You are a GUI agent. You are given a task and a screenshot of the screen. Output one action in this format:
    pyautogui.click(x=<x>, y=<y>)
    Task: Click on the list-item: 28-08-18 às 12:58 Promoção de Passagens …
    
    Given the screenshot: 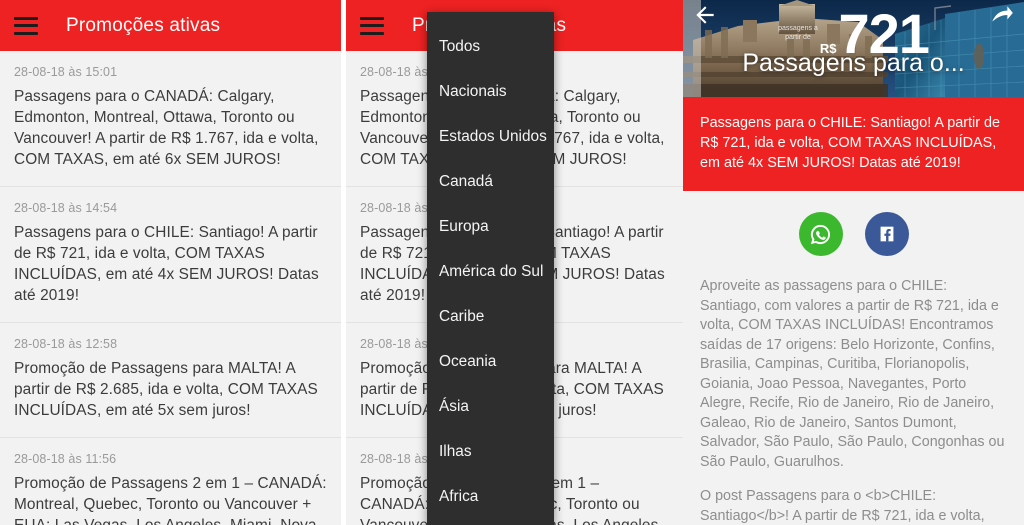 What is the action you would take?
    pyautogui.click(x=170, y=380)
    